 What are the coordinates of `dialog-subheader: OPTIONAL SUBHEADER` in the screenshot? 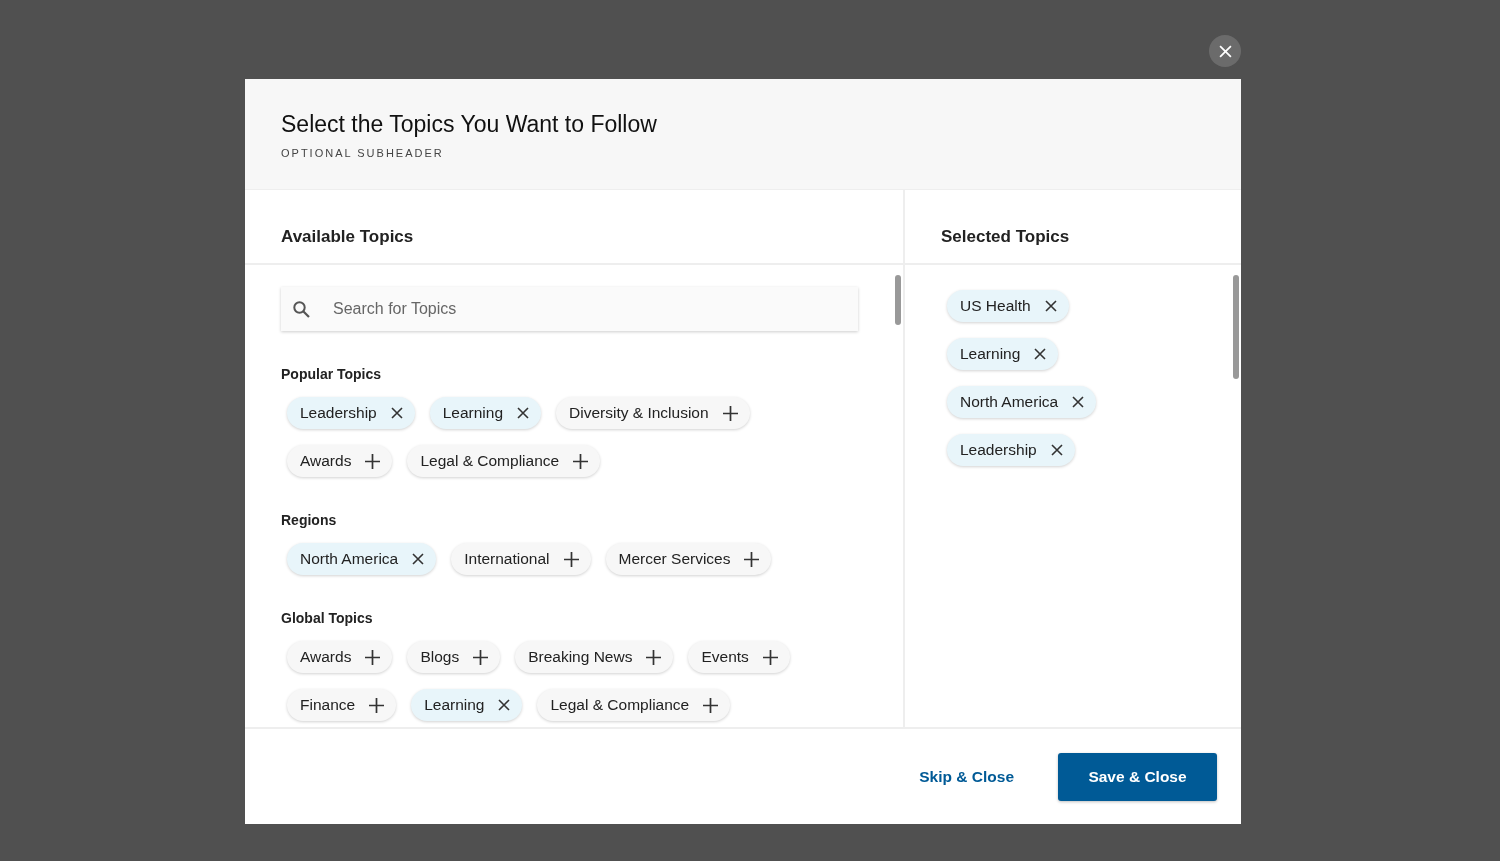 It's located at (363, 153).